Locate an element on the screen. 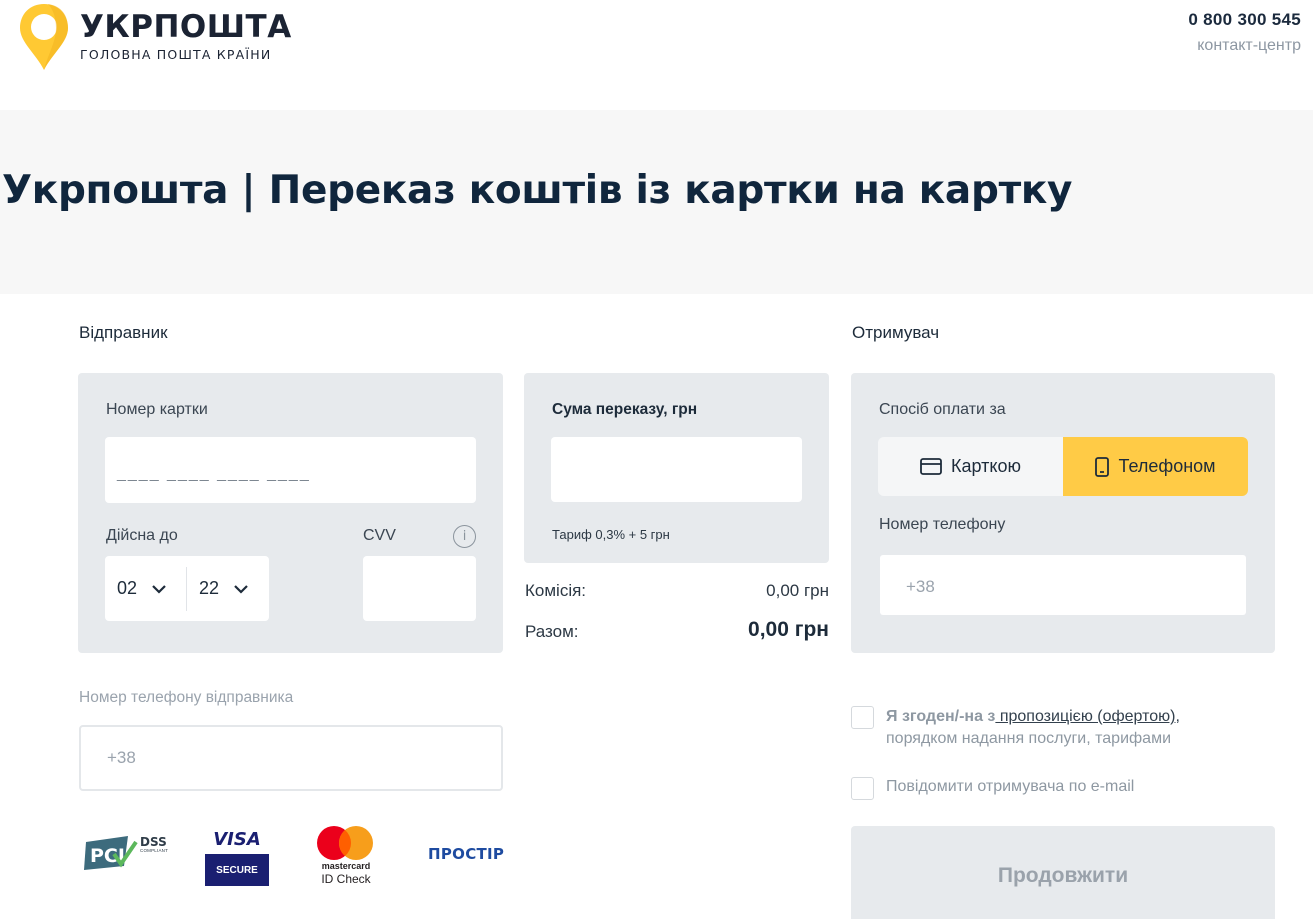 The image size is (1313, 919). card-number-input: ____ ____ ____ ____ is located at coordinates (290, 470).